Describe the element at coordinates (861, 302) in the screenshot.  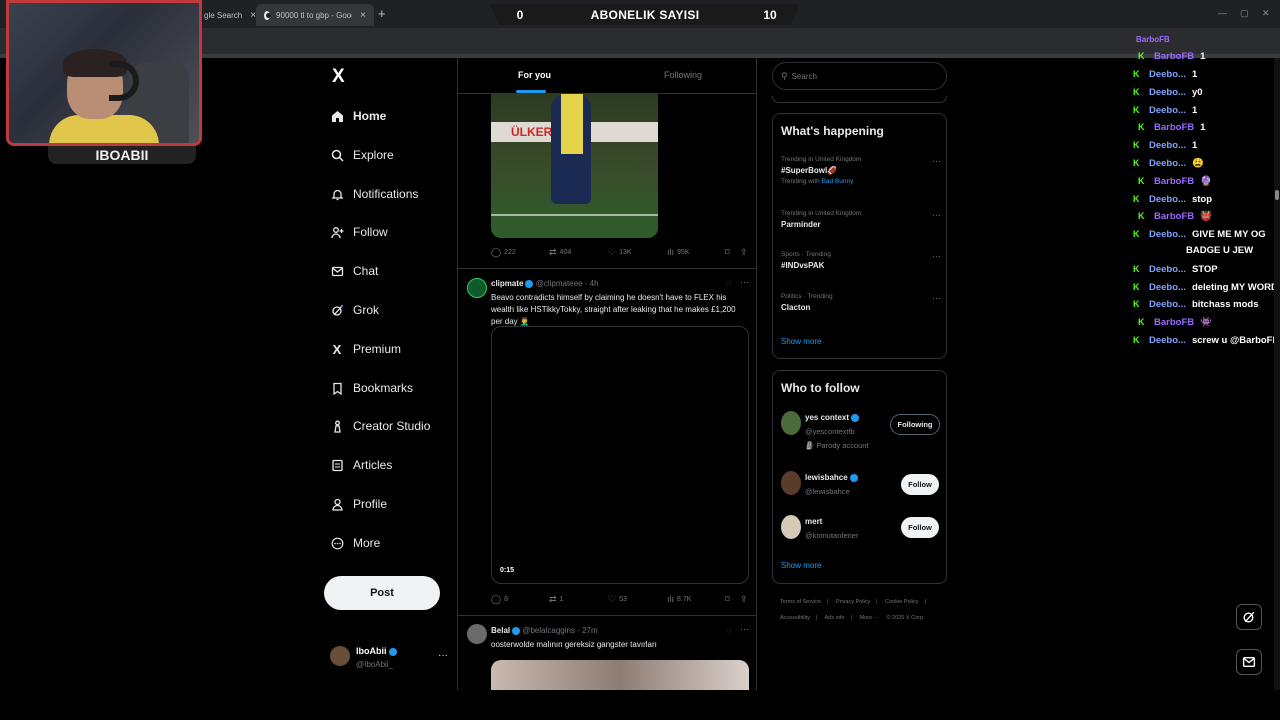
I see `trend-item: Politics · Trending Clacton ···` at that location.